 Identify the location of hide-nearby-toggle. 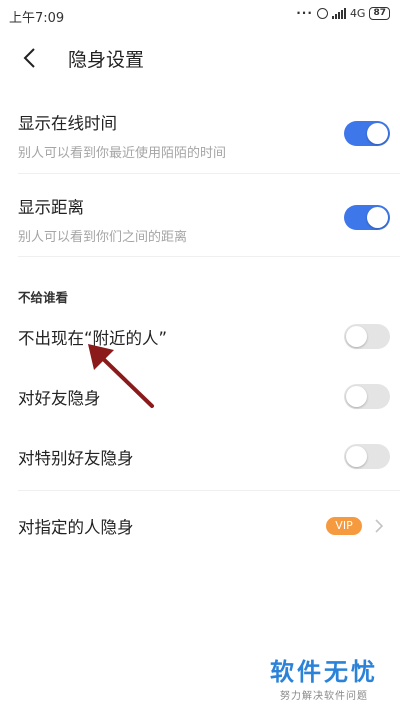
(367, 336).